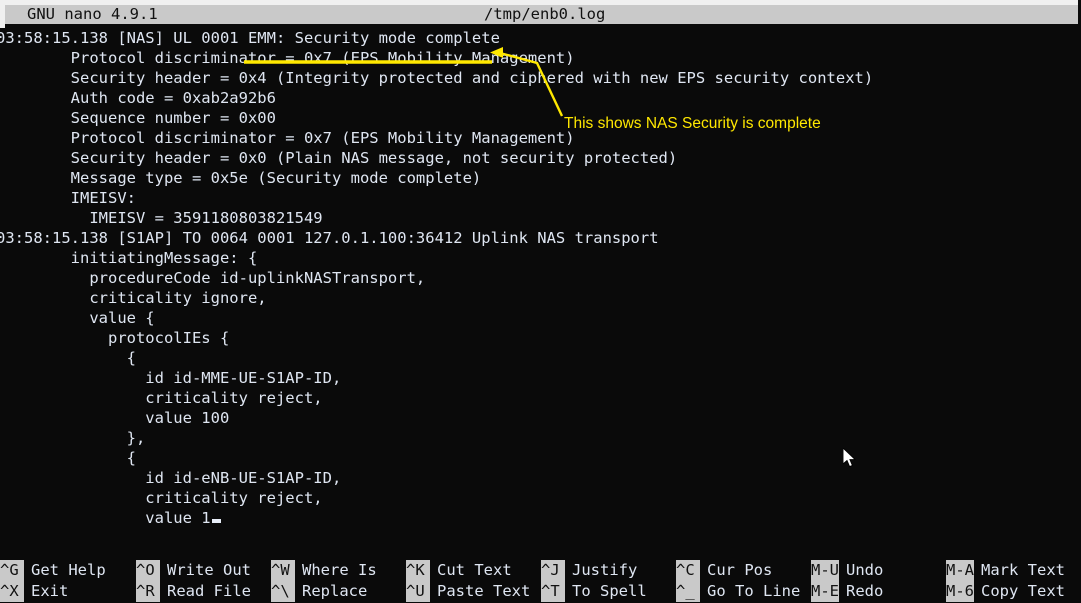 The image size is (1081, 603). What do you see at coordinates (539, 318) in the screenshot?
I see `editor-line: value {` at bounding box center [539, 318].